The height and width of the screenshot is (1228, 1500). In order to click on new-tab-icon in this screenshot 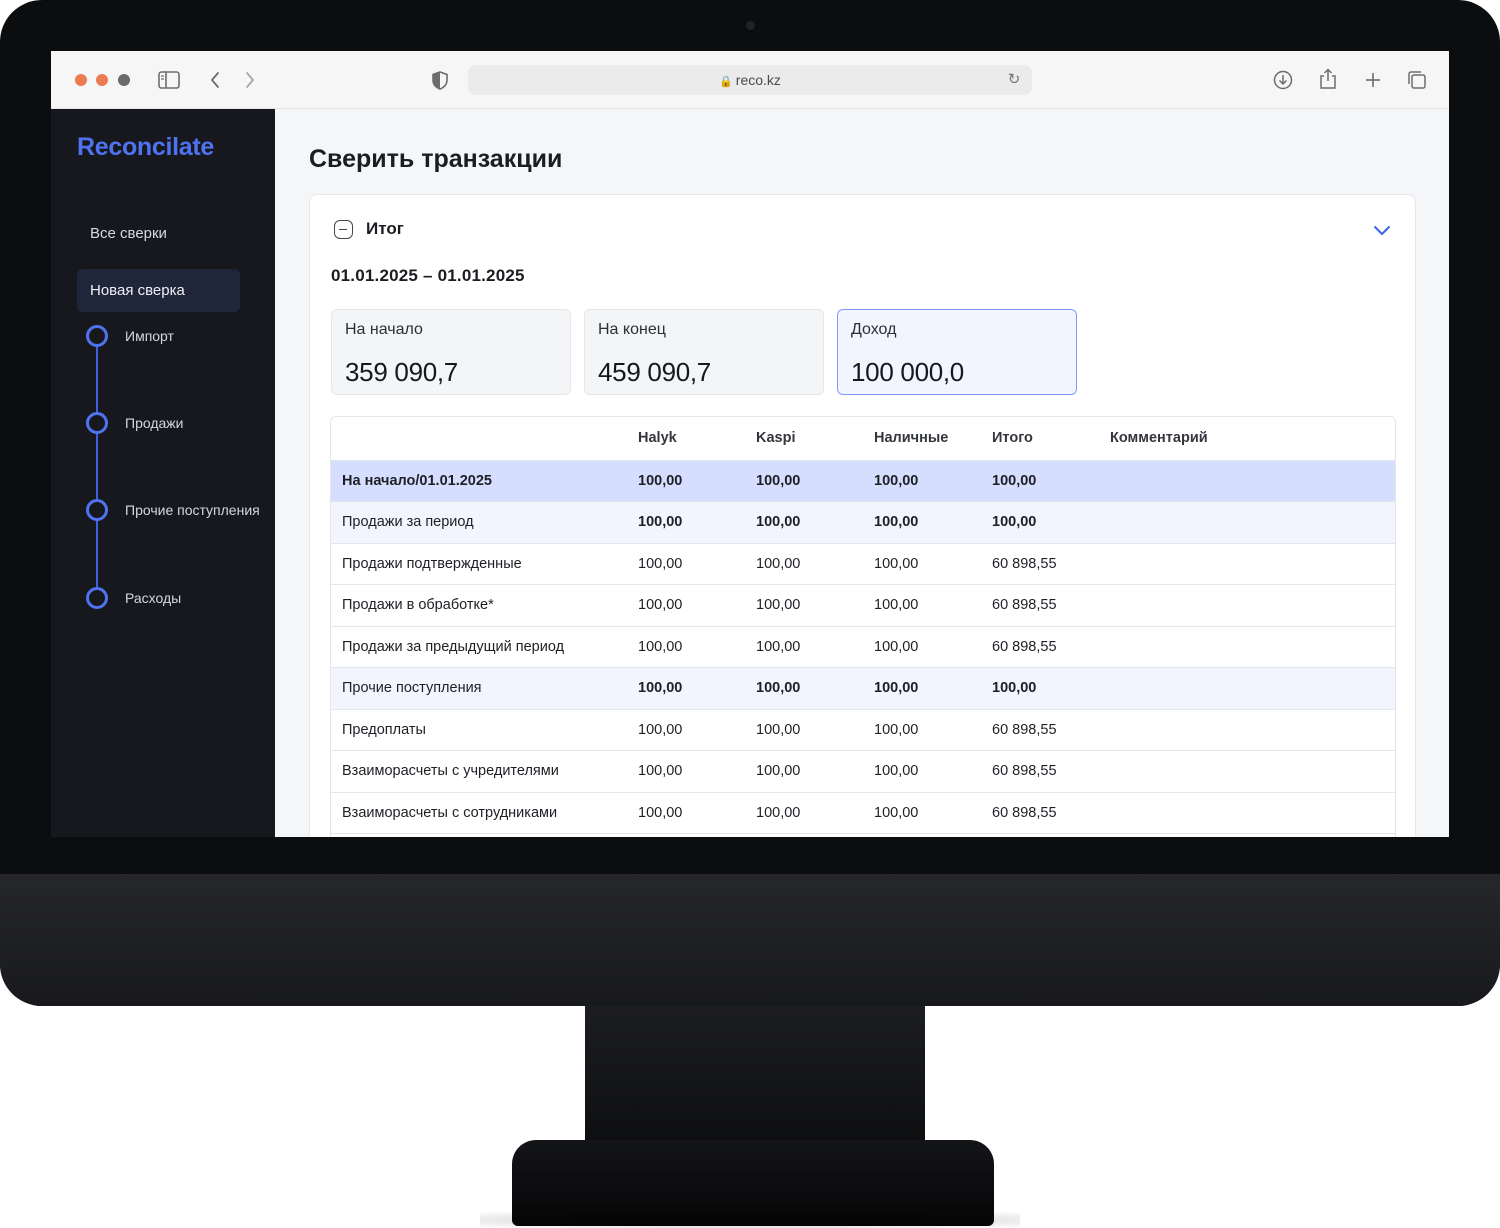, I will do `click(1373, 80)`.